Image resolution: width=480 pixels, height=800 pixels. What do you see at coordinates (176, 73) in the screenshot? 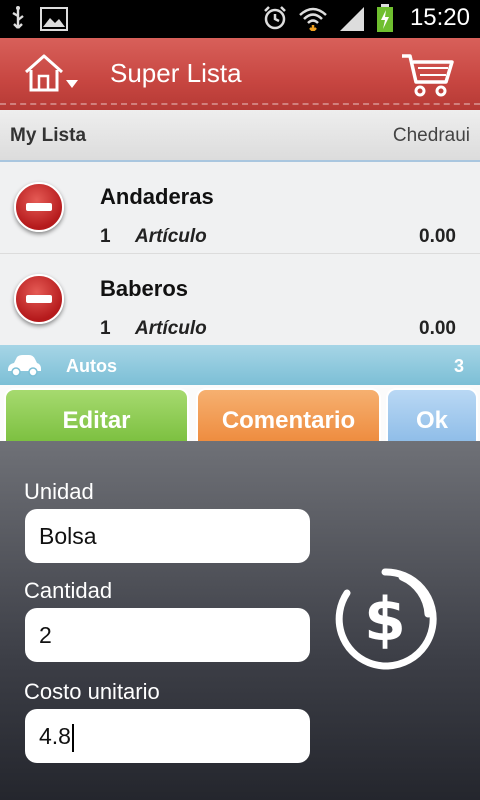
I see `app-title: Super Lista` at bounding box center [176, 73].